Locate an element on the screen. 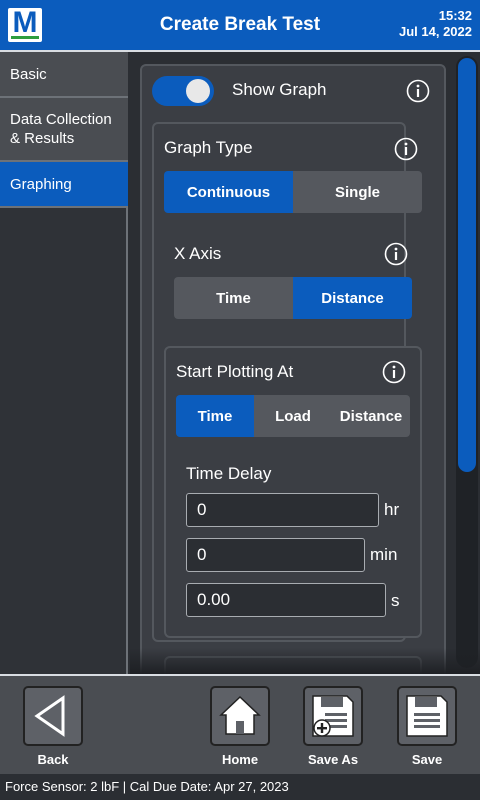 This screenshot has width=480, height=800. clock: 15:32 Jul 14, 2022 is located at coordinates (435, 24).